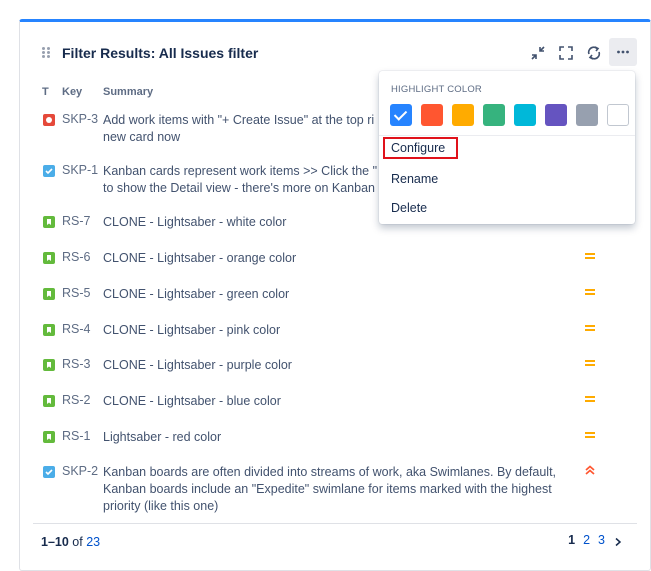 The image size is (651, 571). I want to click on issue-key: RS-4, so click(76, 329).